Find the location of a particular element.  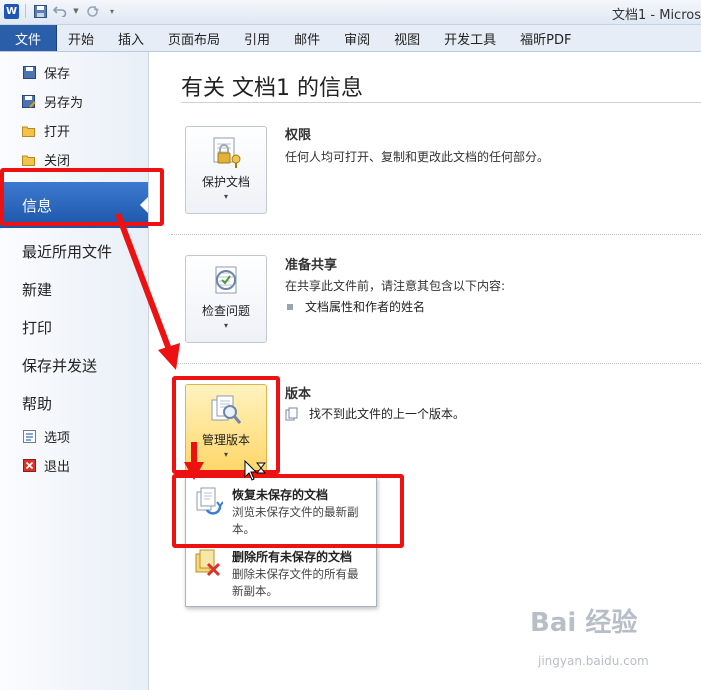

permissions-text: 任何人均可打开、复制和更改此文档的任何部分。 is located at coordinates (417, 157).